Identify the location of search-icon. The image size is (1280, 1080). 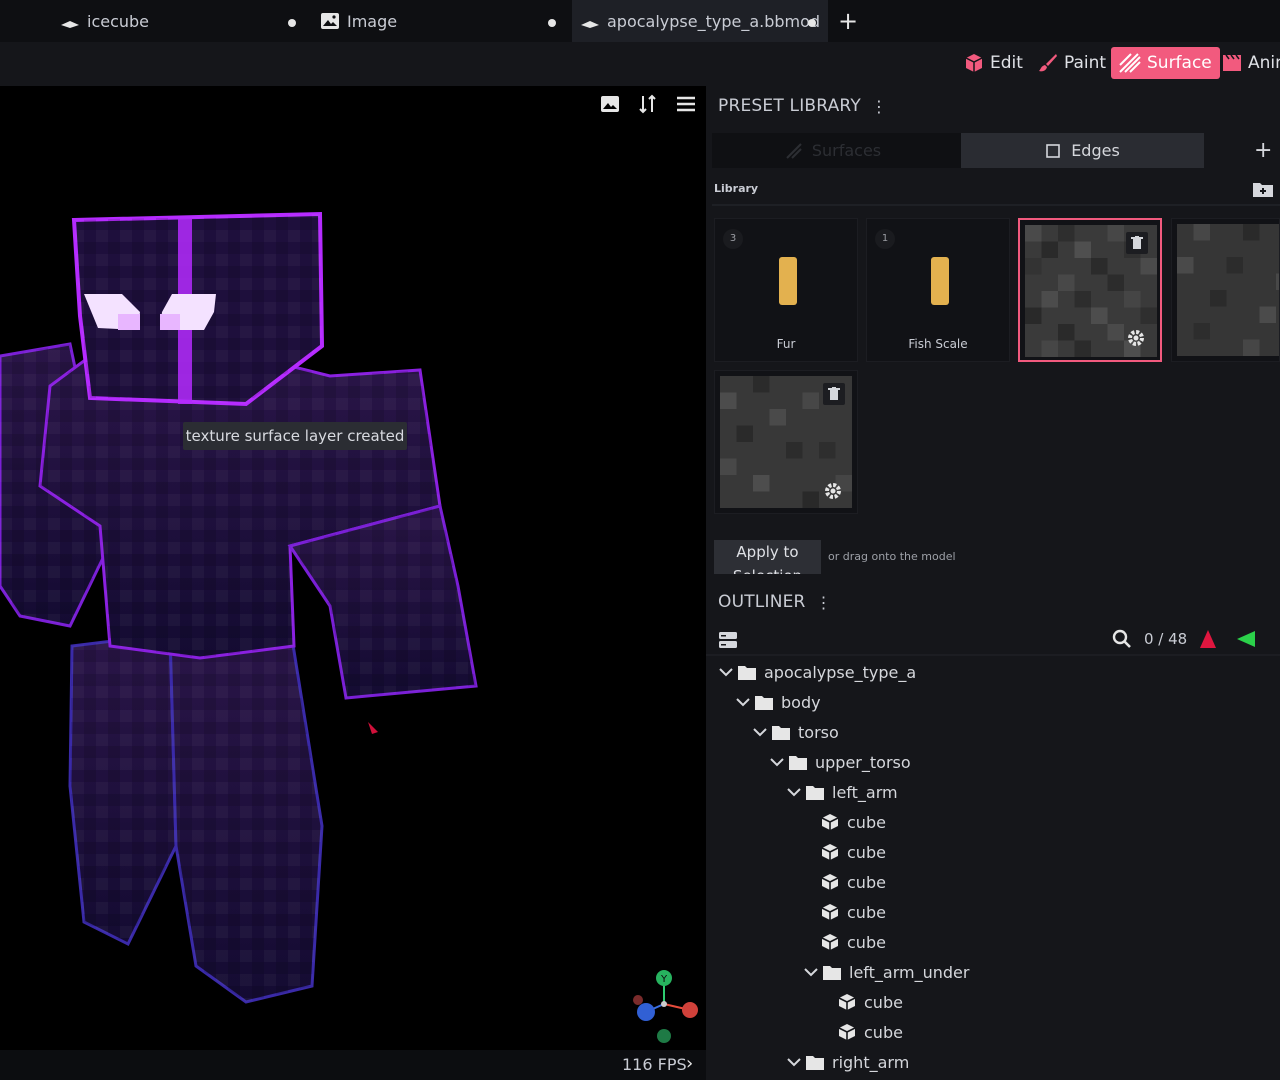
(1122, 639).